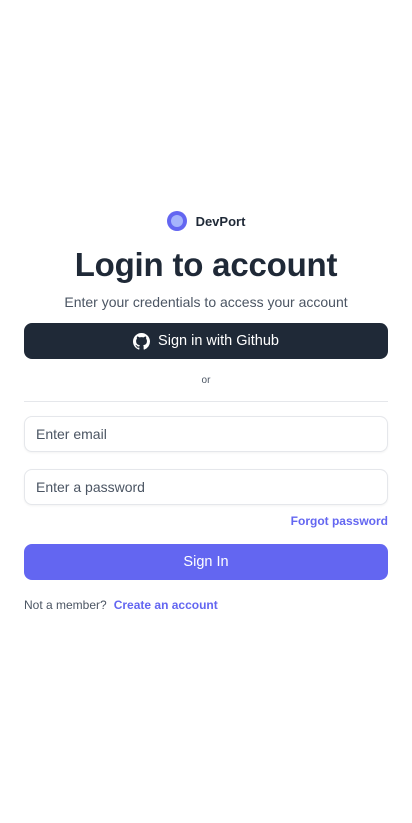 The height and width of the screenshot is (823, 412). Describe the element at coordinates (176, 221) in the screenshot. I see `circle-logo-icon` at that location.